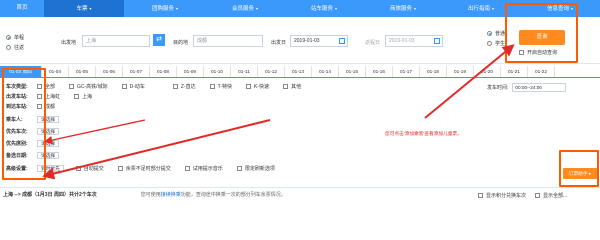  I want to click on date-tab: 01-19, so click(460, 71).